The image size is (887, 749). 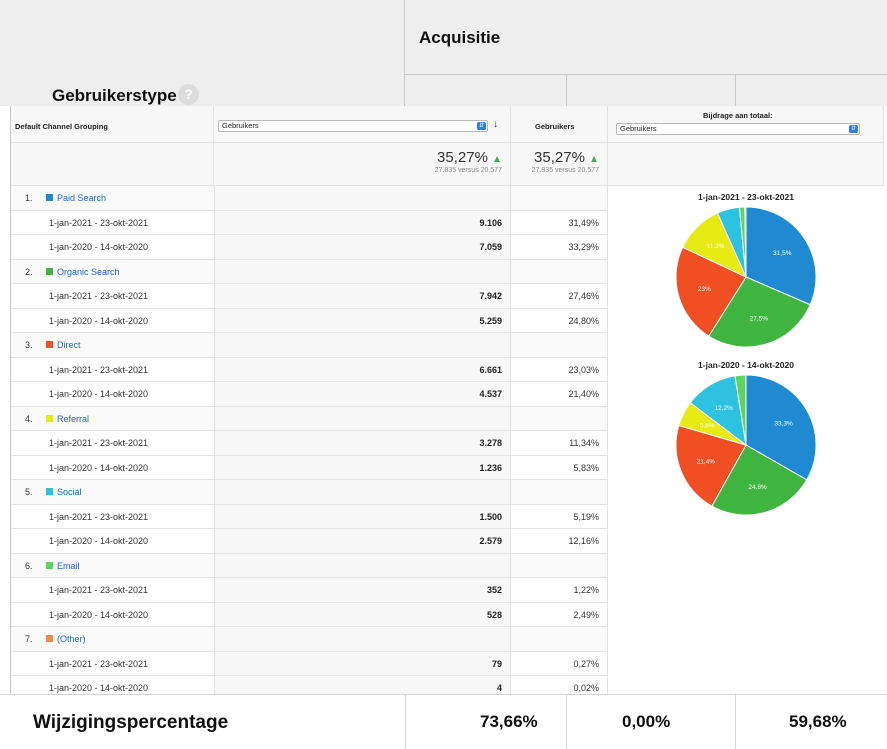 I want to click on dimension-header: Default Channel Grouping, so click(x=112, y=124).